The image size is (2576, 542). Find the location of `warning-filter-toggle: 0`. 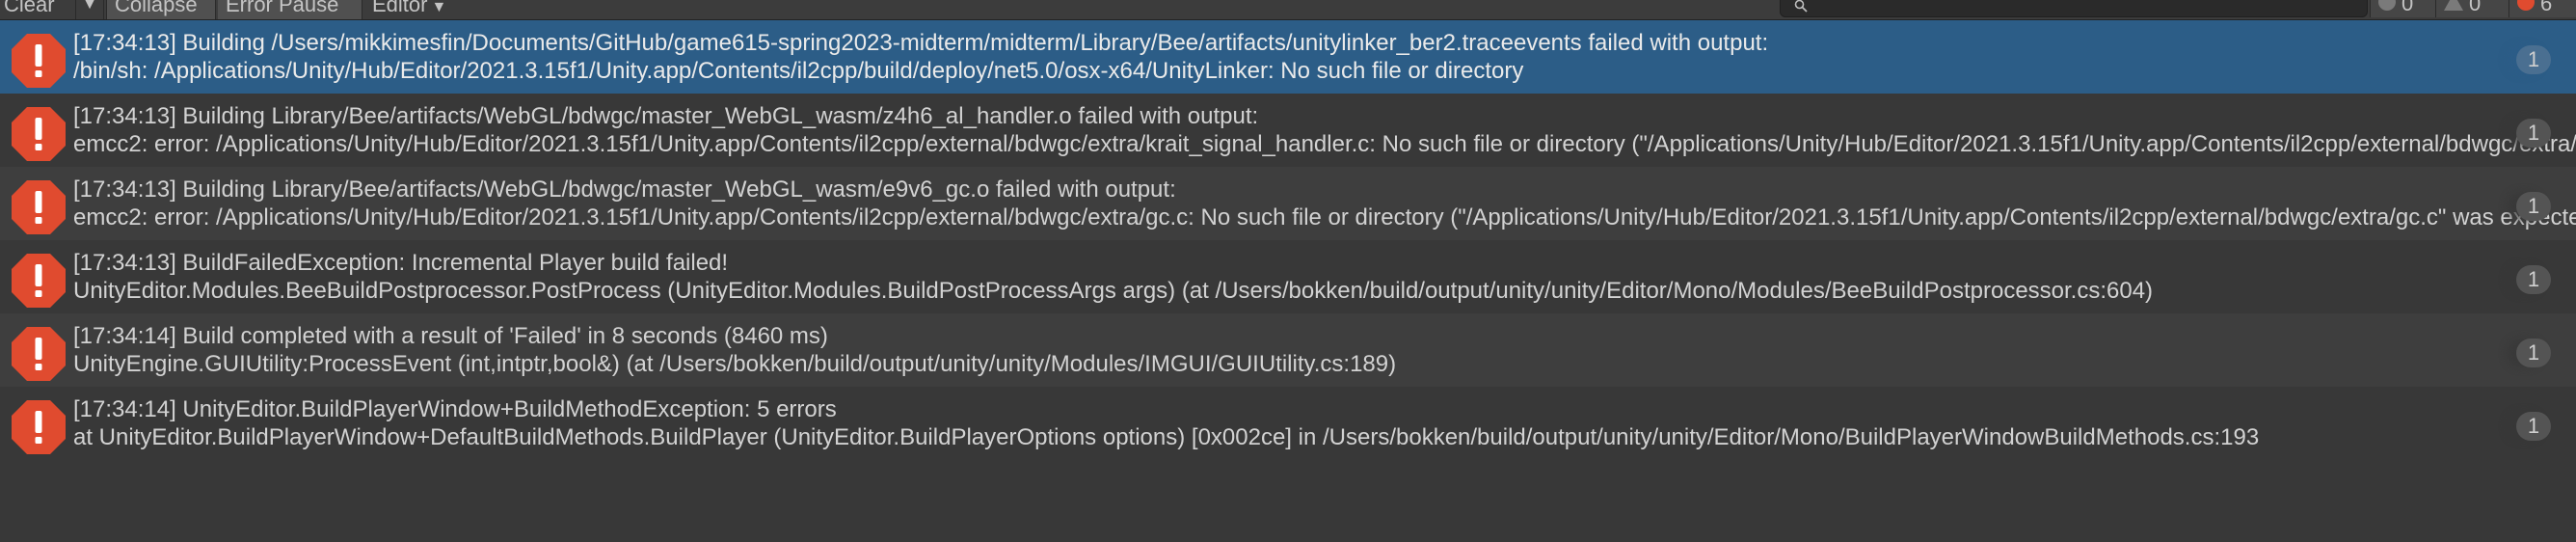

warning-filter-toggle: 0 is located at coordinates (2472, 8).